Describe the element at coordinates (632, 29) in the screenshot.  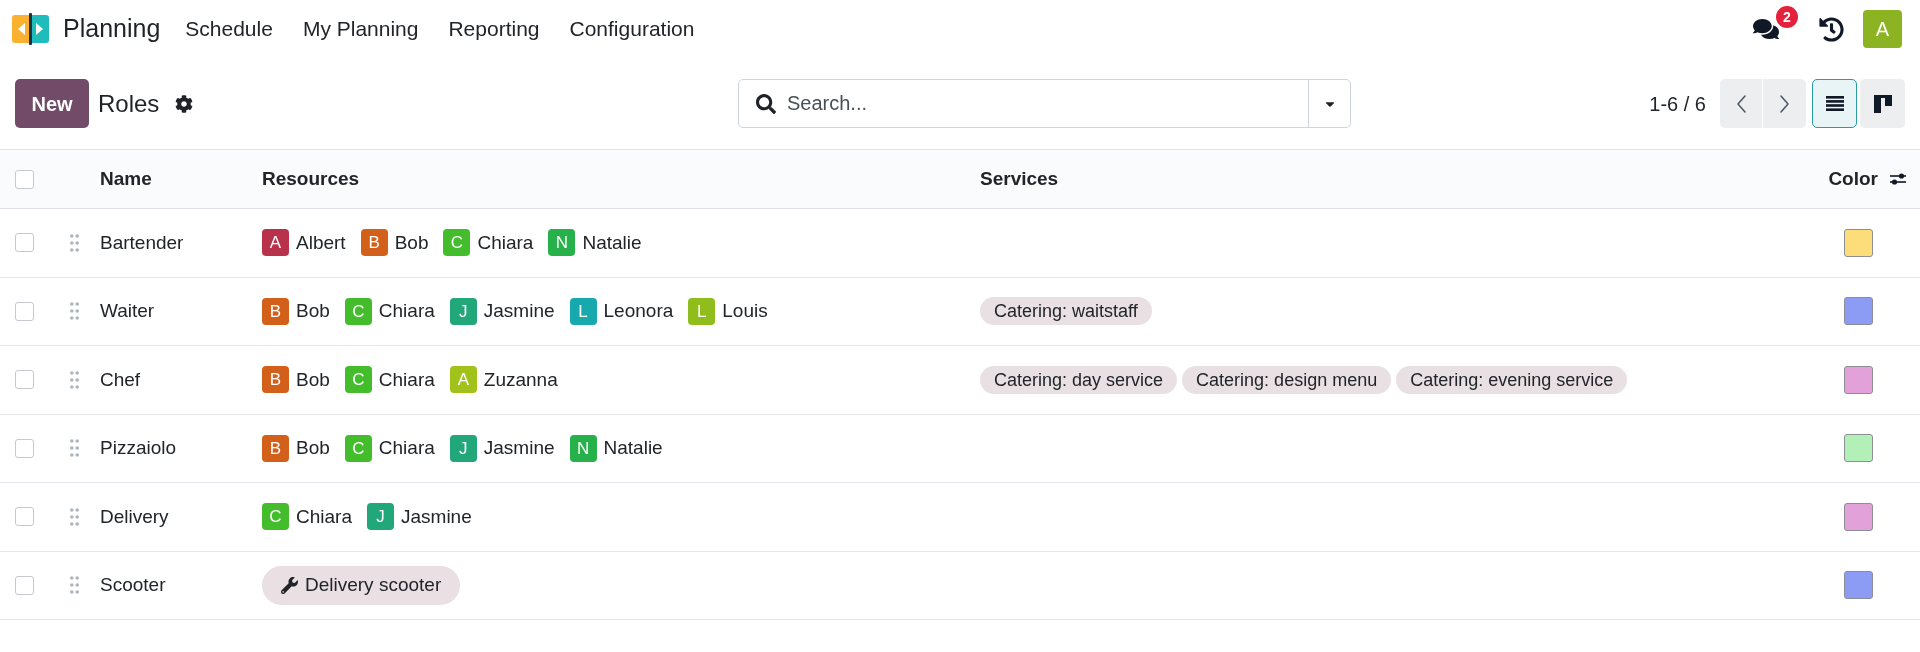
I see `menu-item: Configuration` at that location.